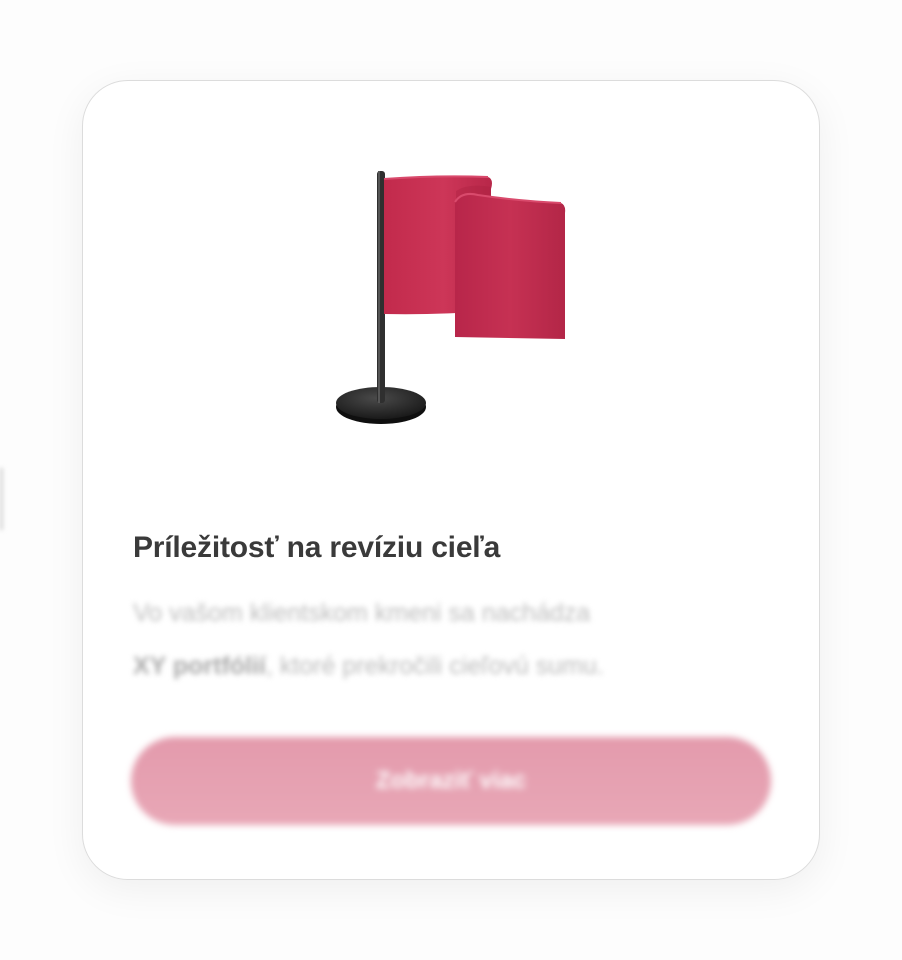 The width and height of the screenshot is (902, 960). Describe the element at coordinates (199, 666) in the screenshot. I see `portfolio-count: XY portfólií` at that location.